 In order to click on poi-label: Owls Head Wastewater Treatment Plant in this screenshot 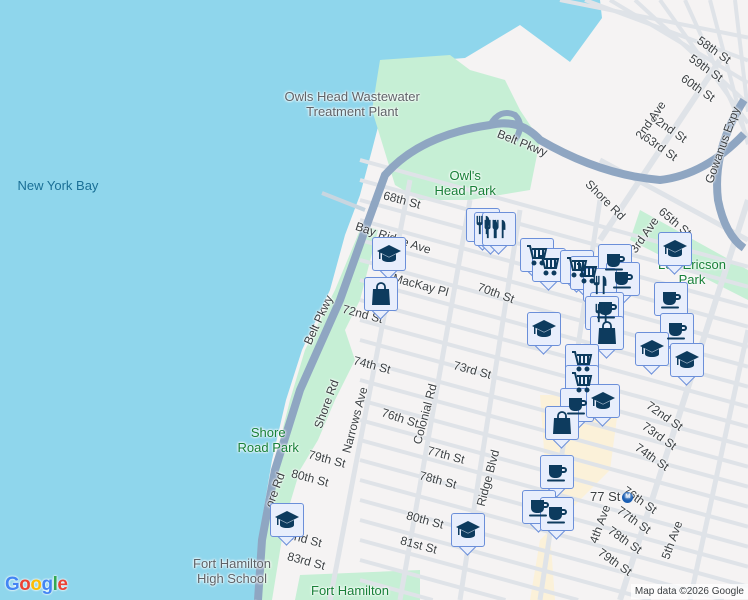, I will do `click(352, 104)`.